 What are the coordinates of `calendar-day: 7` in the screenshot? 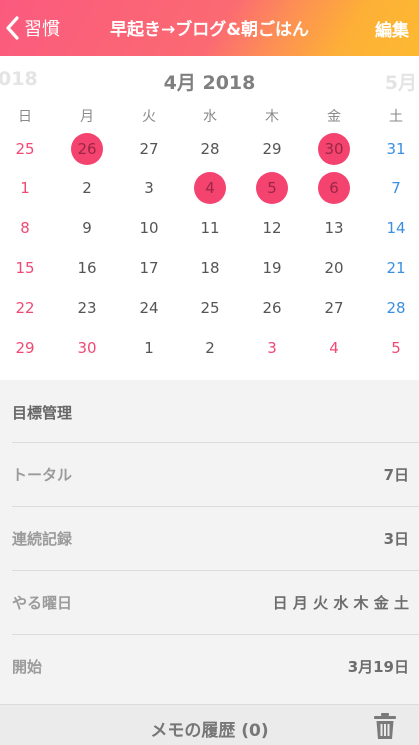 It's located at (396, 188).